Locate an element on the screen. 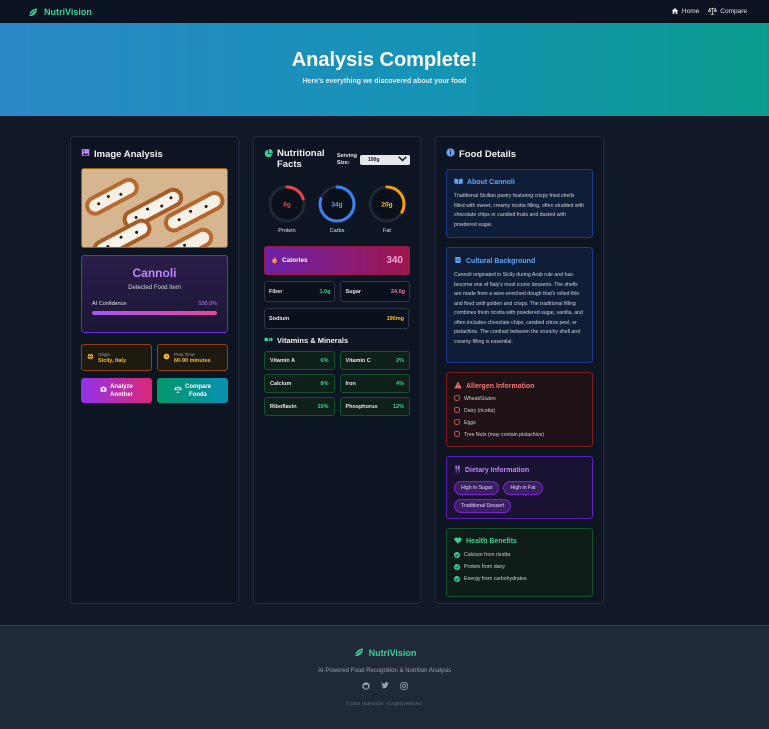 This screenshot has width=769, height=729. protein-label: Protein is located at coordinates (287, 231).